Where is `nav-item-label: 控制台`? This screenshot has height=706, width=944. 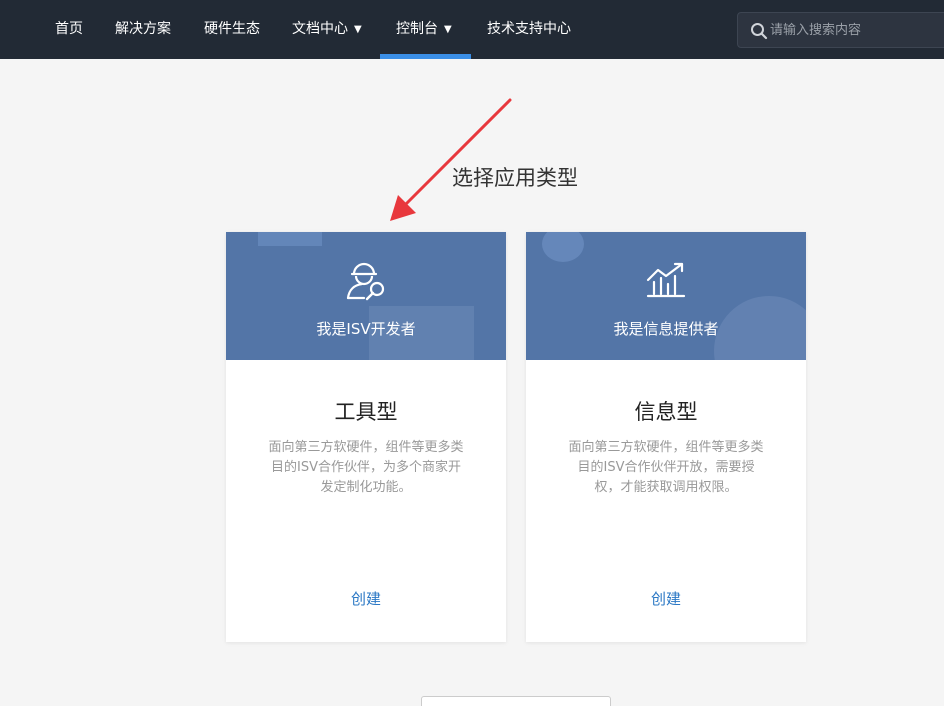
nav-item-label: 控制台 is located at coordinates (417, 29).